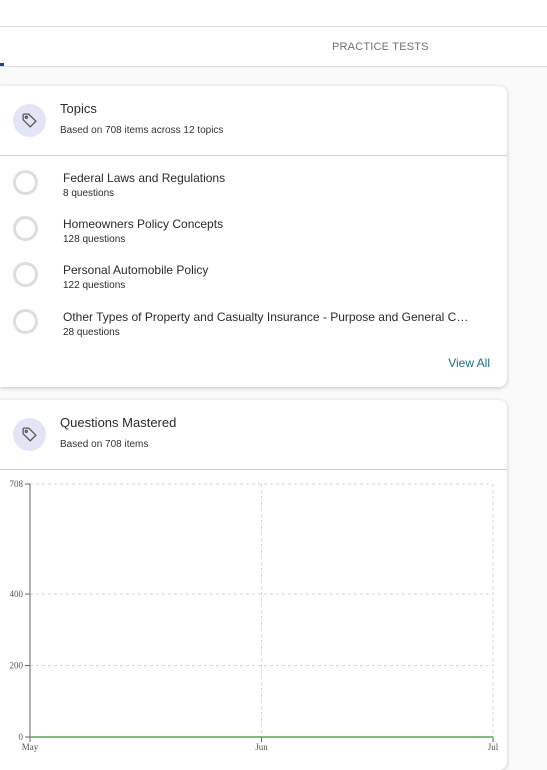 This screenshot has height=770, width=547. I want to click on active-tab-indicator, so click(2, 64).